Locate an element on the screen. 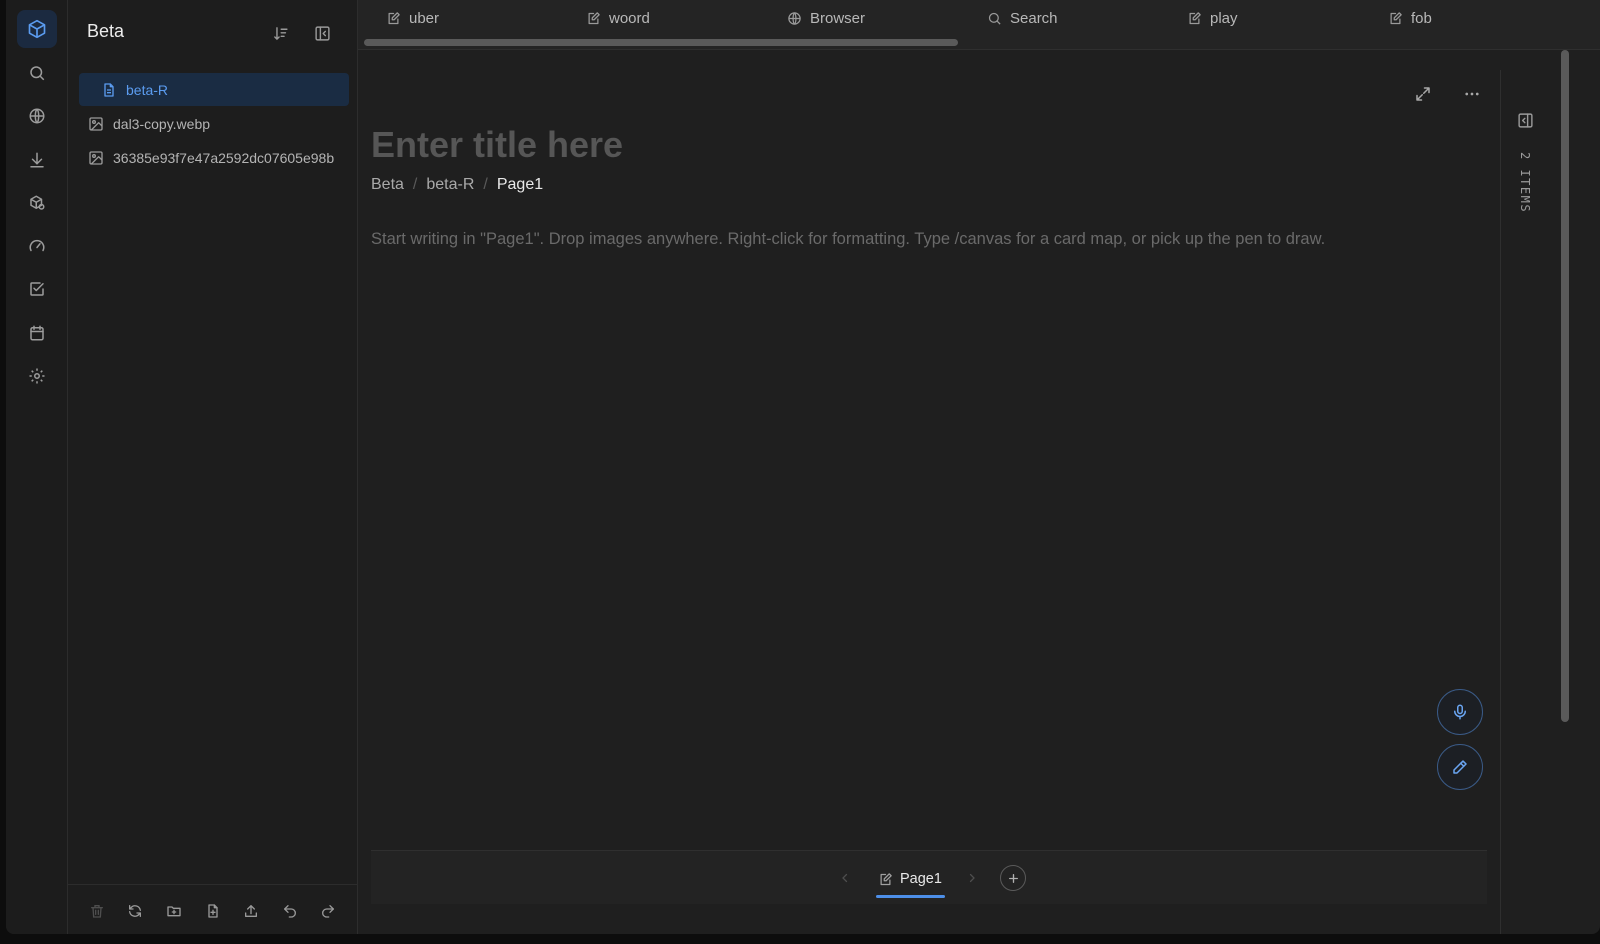 This screenshot has height=944, width=1600. items-pane: 2 ITEMS is located at coordinates (1530, 502).